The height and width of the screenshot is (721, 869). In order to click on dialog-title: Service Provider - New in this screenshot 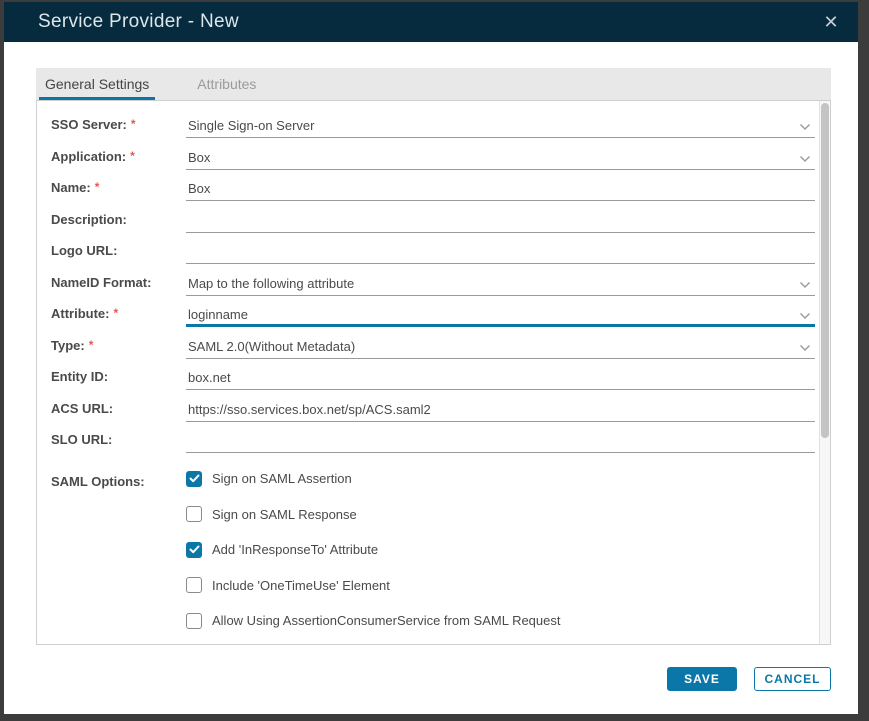, I will do `click(138, 21)`.